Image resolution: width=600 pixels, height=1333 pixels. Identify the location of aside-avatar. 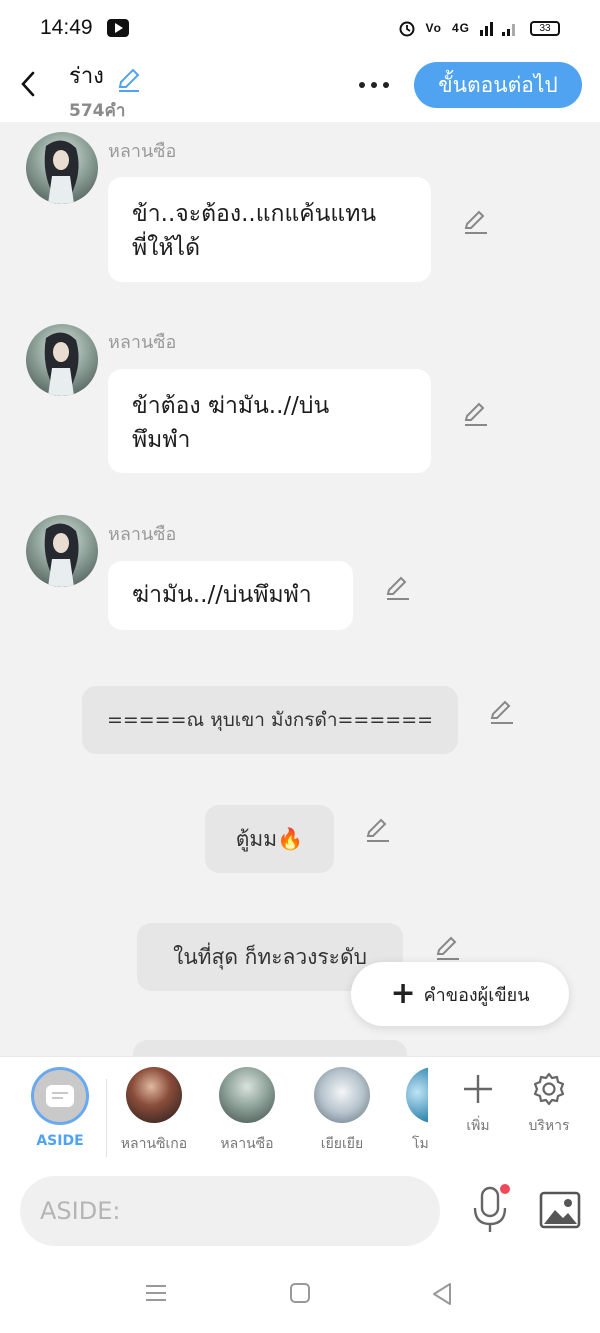
(60, 1096).